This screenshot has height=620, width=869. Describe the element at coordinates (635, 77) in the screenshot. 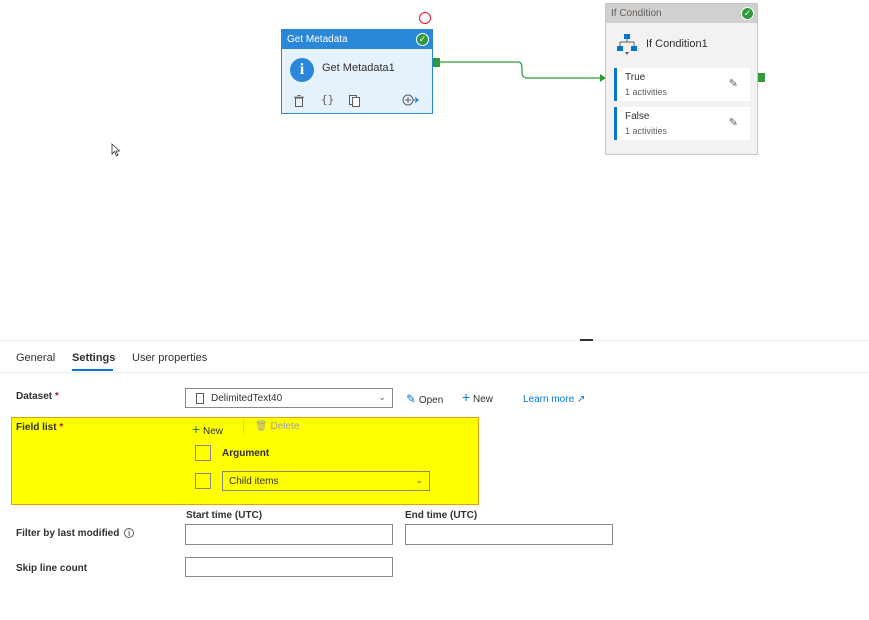

I see `branch-label: True` at that location.